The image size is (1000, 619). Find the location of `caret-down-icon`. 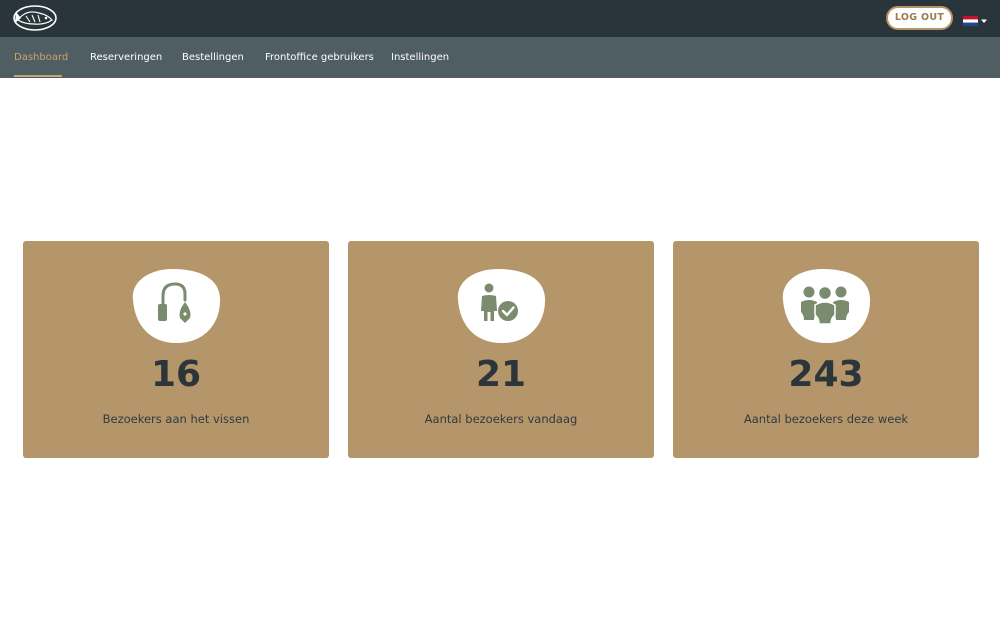

caret-down-icon is located at coordinates (984, 21).